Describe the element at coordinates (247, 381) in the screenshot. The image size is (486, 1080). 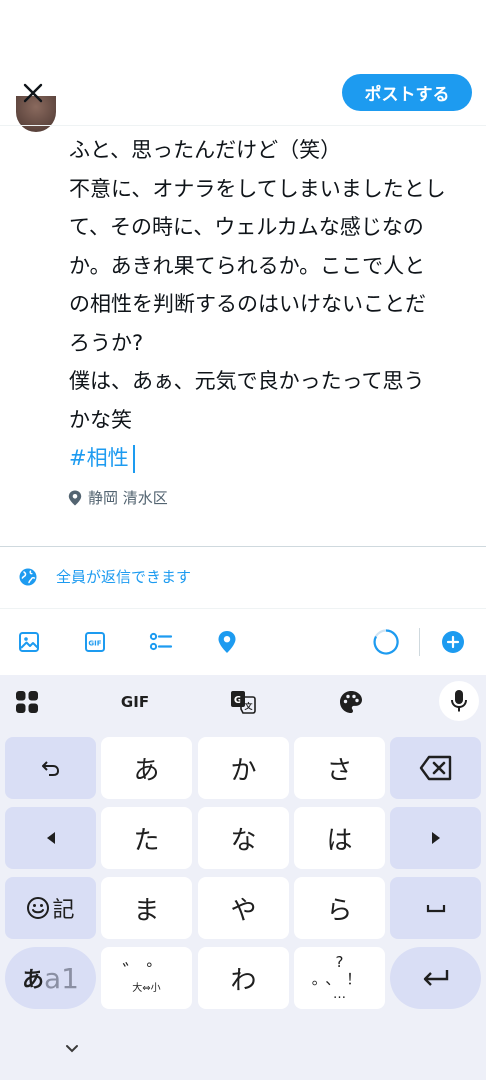
I see `composer-line: 僕は、あぁ、元気で良かったって思う` at that location.